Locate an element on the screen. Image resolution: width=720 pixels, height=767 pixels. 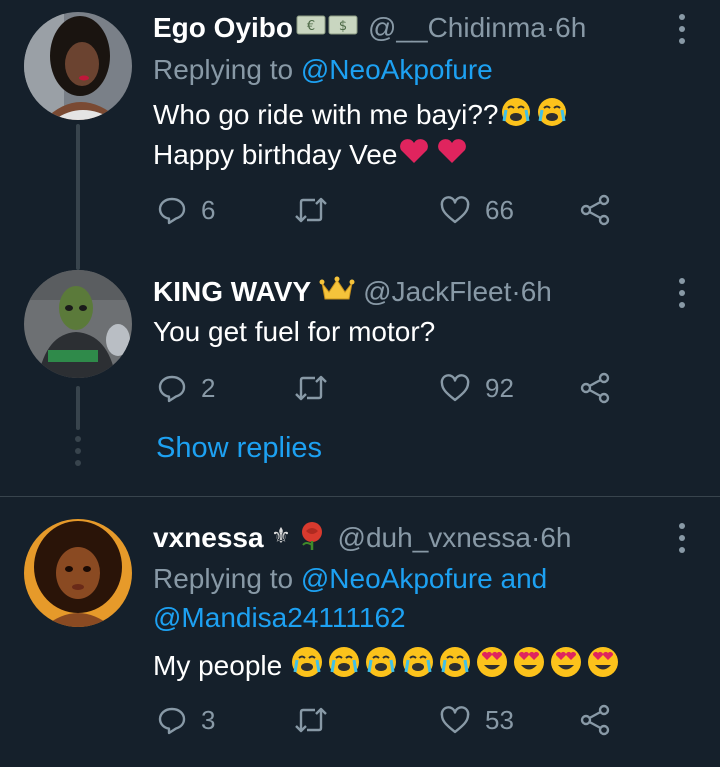
reply-count: 6 is located at coordinates (208, 209).